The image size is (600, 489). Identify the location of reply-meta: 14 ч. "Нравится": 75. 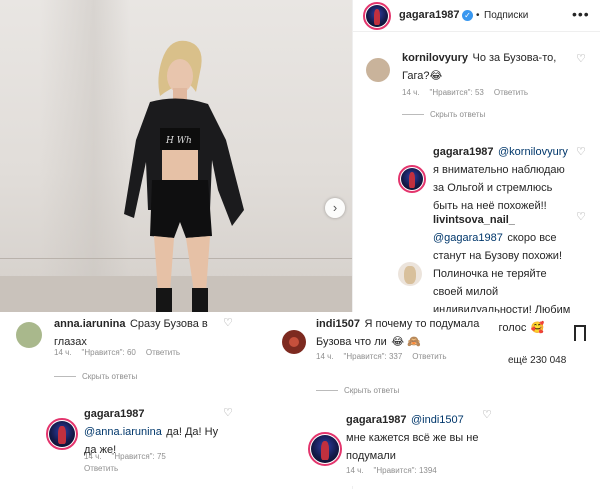
(130, 456).